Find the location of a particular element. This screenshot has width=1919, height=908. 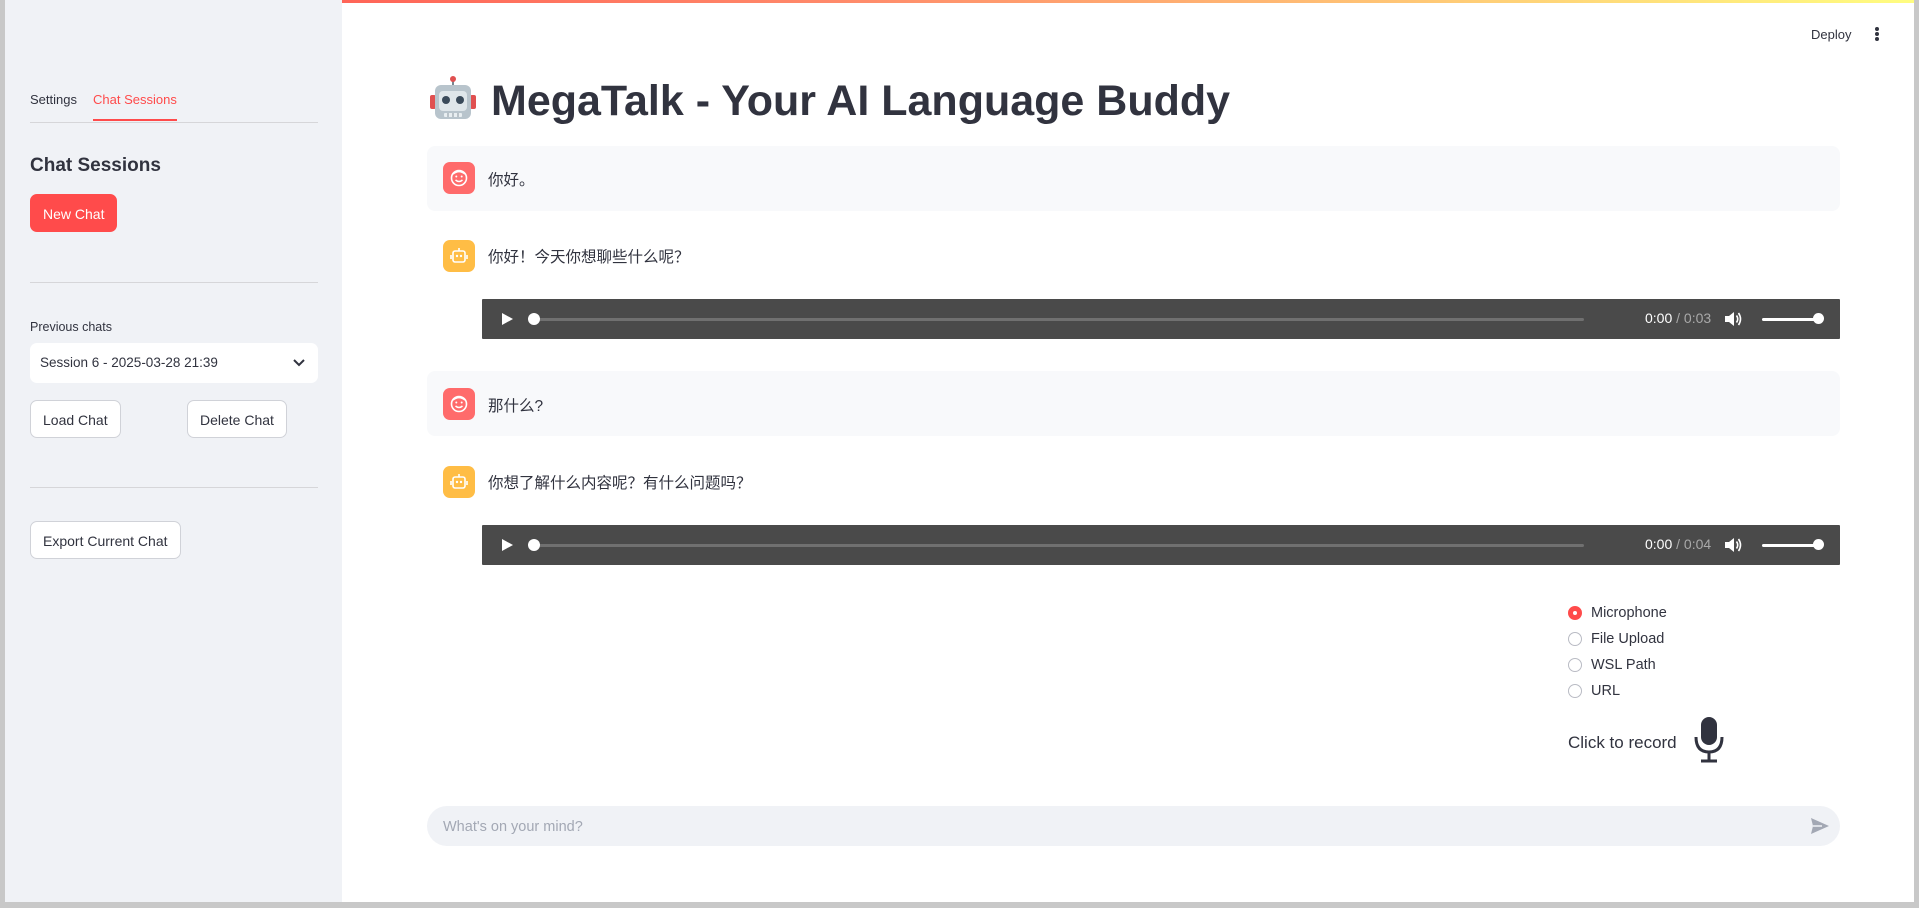

radio-option-wsl-path: WSL Path is located at coordinates (1617, 665).